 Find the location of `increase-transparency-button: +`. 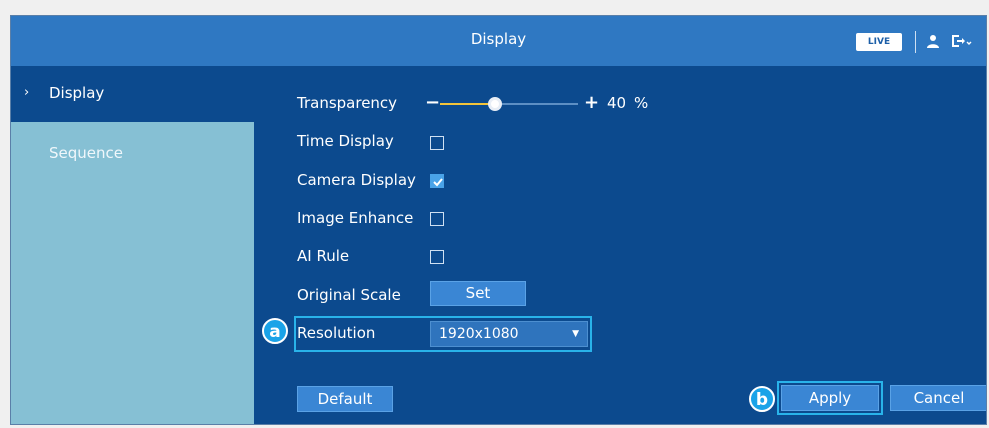

increase-transparency-button: + is located at coordinates (591, 102).